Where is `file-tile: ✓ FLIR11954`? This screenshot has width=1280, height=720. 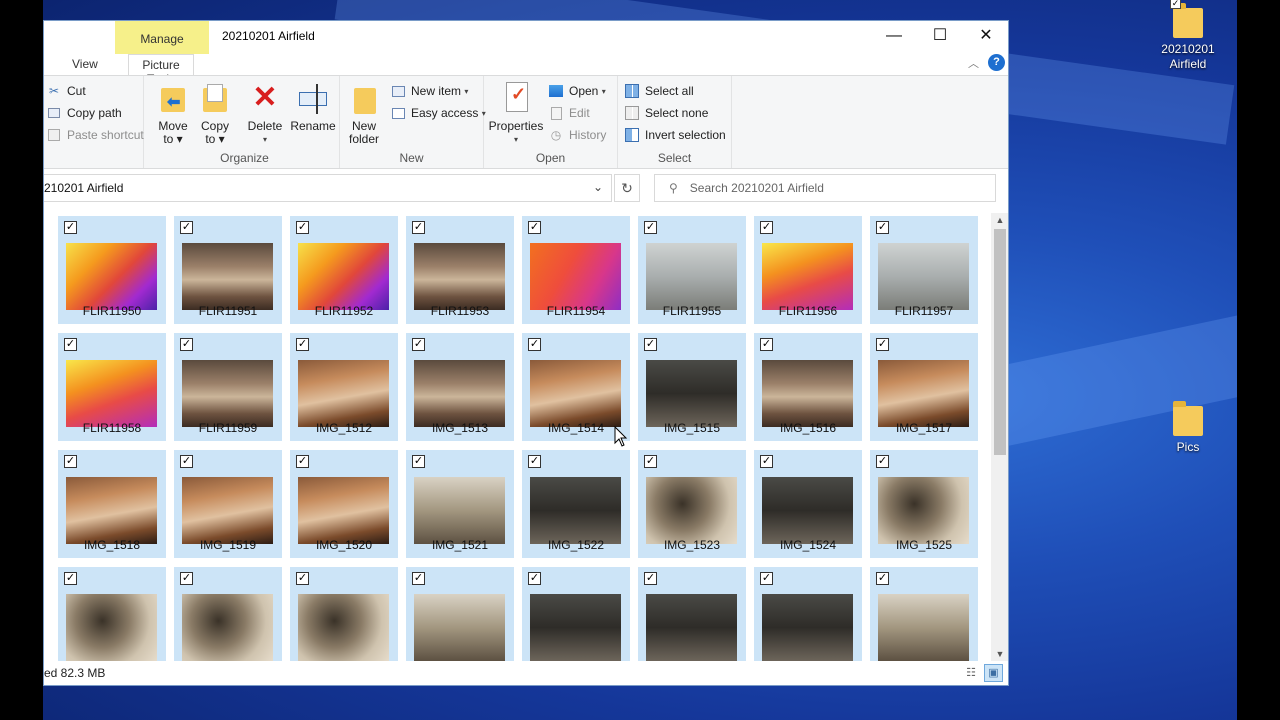 file-tile: ✓ FLIR11954 is located at coordinates (576, 270).